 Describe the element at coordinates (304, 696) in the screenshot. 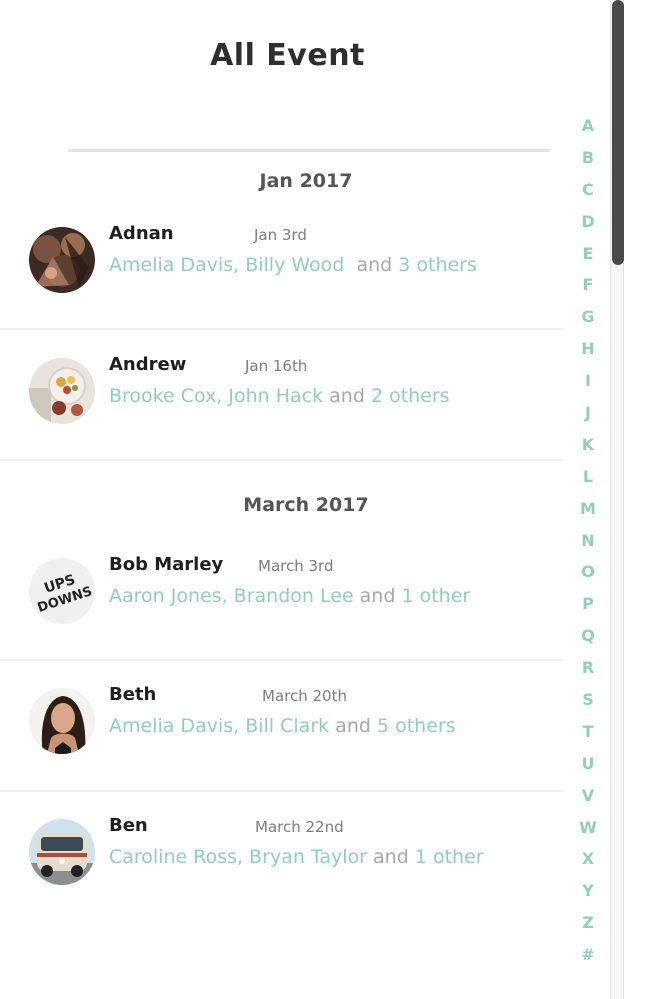

I see `event-date: March 20th` at that location.